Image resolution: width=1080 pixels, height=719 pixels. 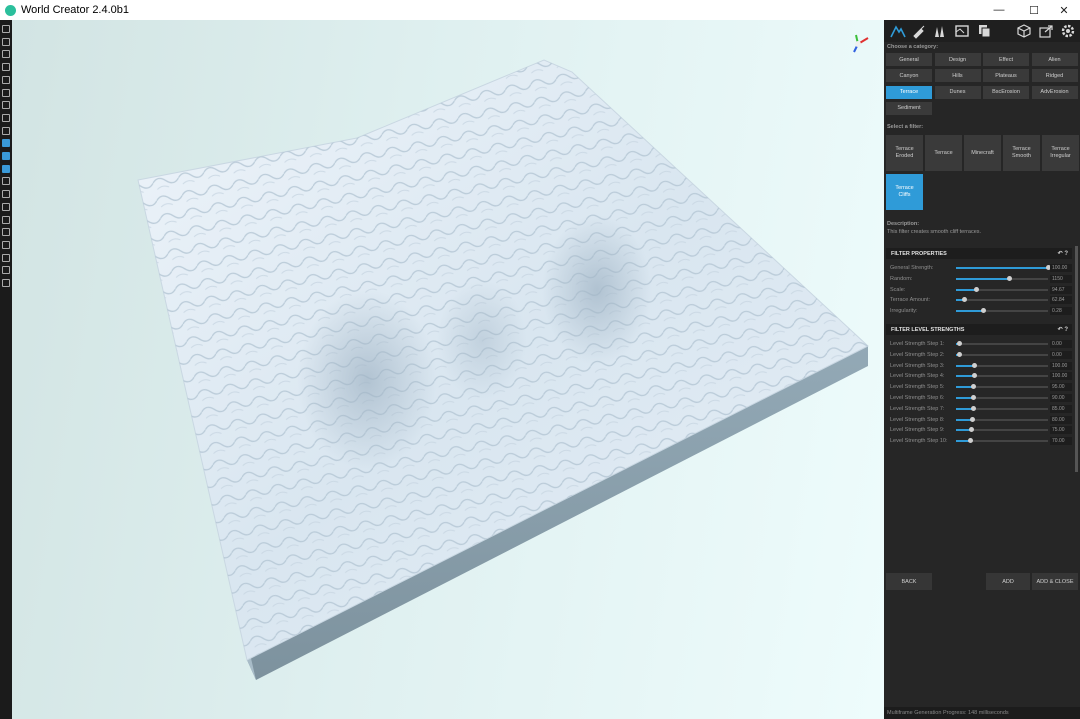 I want to click on filter-property-value-field: 94.67, so click(x=1061, y=289).